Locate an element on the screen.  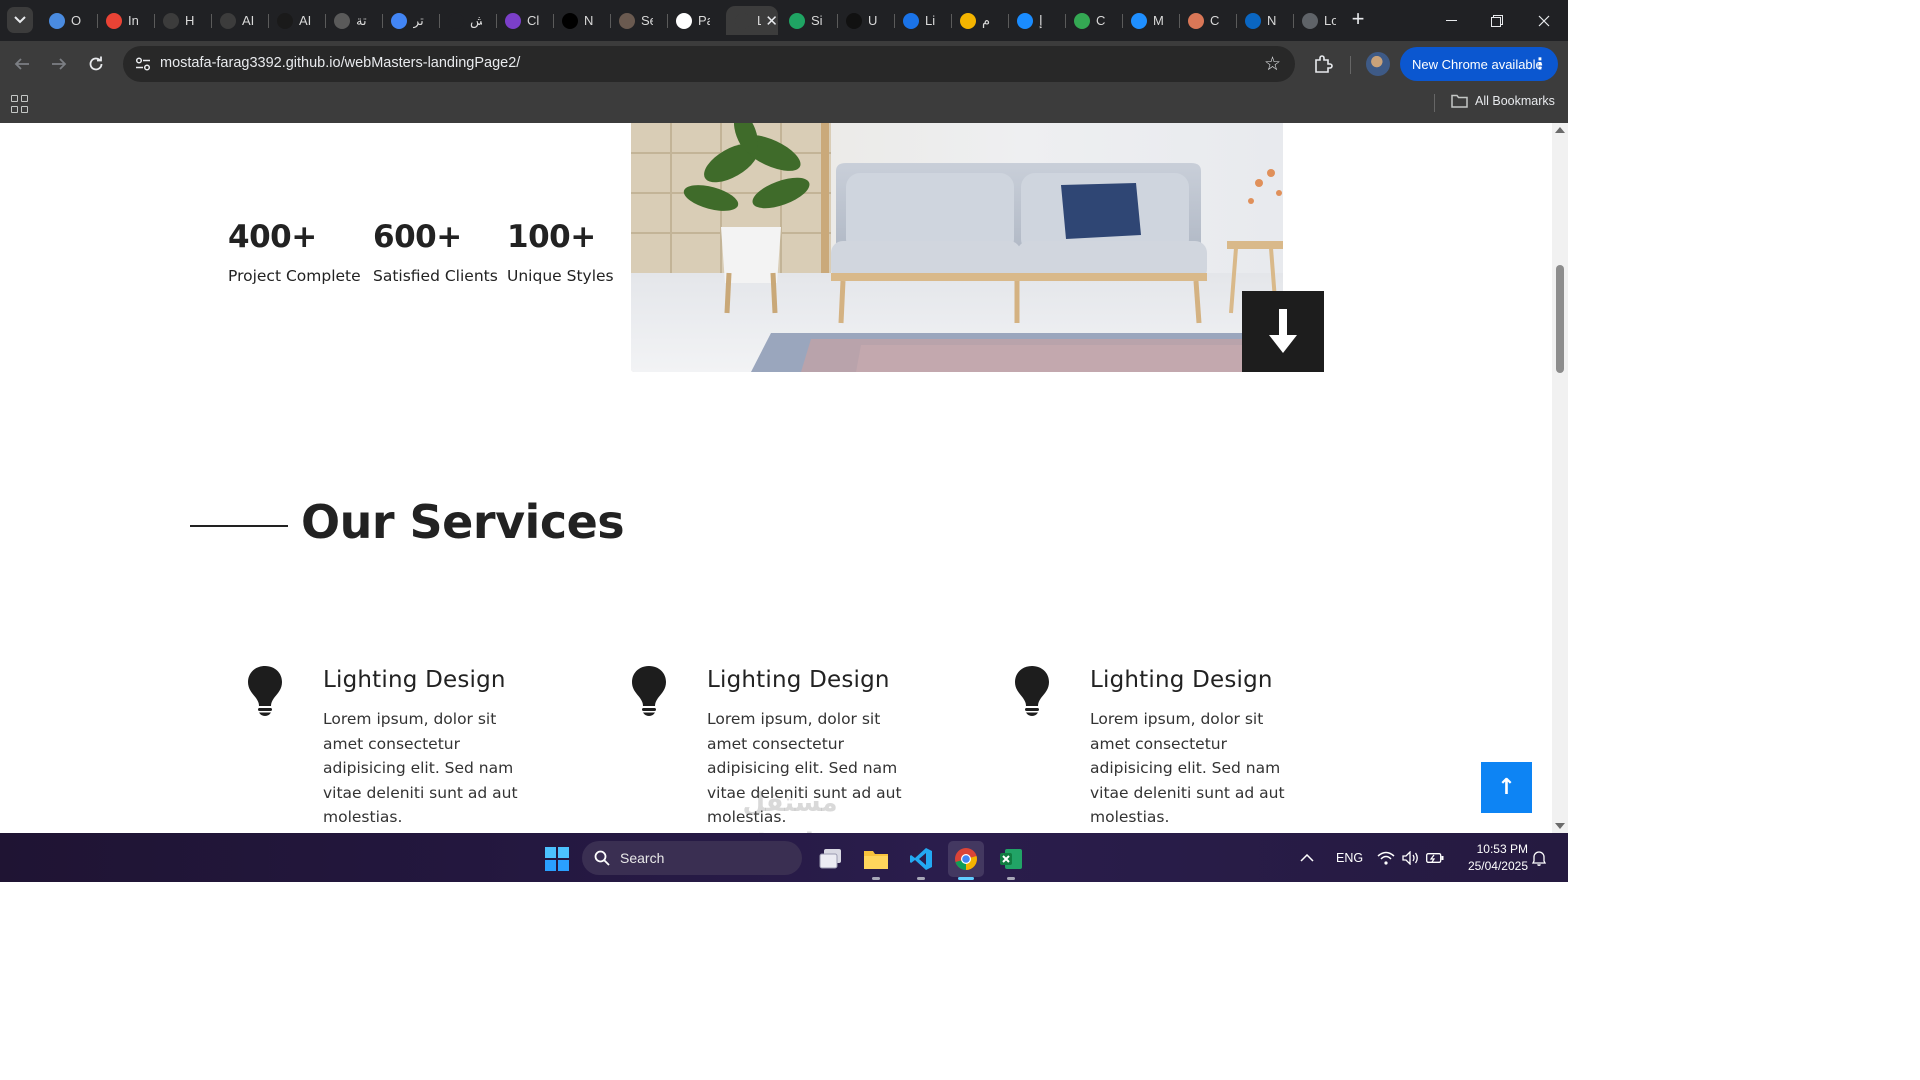
tab-title: Cl is located at coordinates (533, 20).